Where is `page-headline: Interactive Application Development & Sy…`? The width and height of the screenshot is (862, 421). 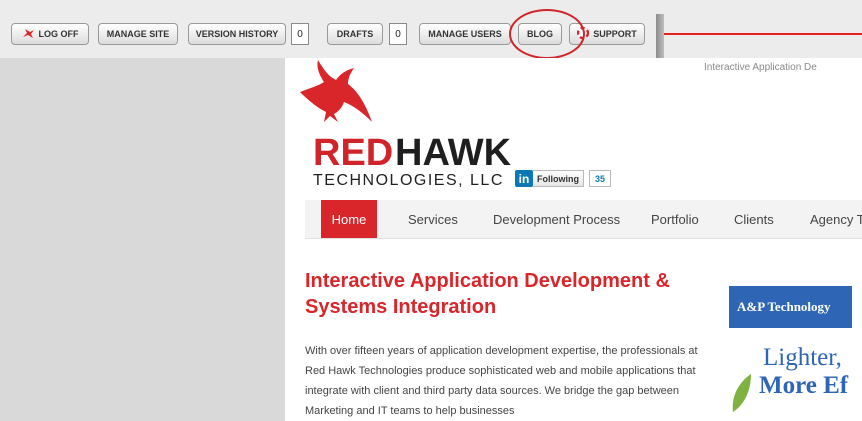
page-headline: Interactive Application Development & Sy… is located at coordinates (487, 294).